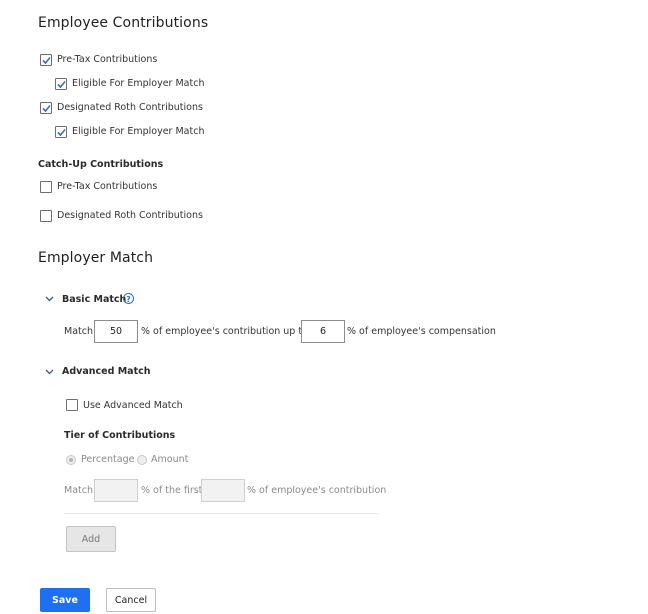 This screenshot has width=648, height=614. What do you see at coordinates (323, 331) in the screenshot?
I see `basic-match-compensation-input` at bounding box center [323, 331].